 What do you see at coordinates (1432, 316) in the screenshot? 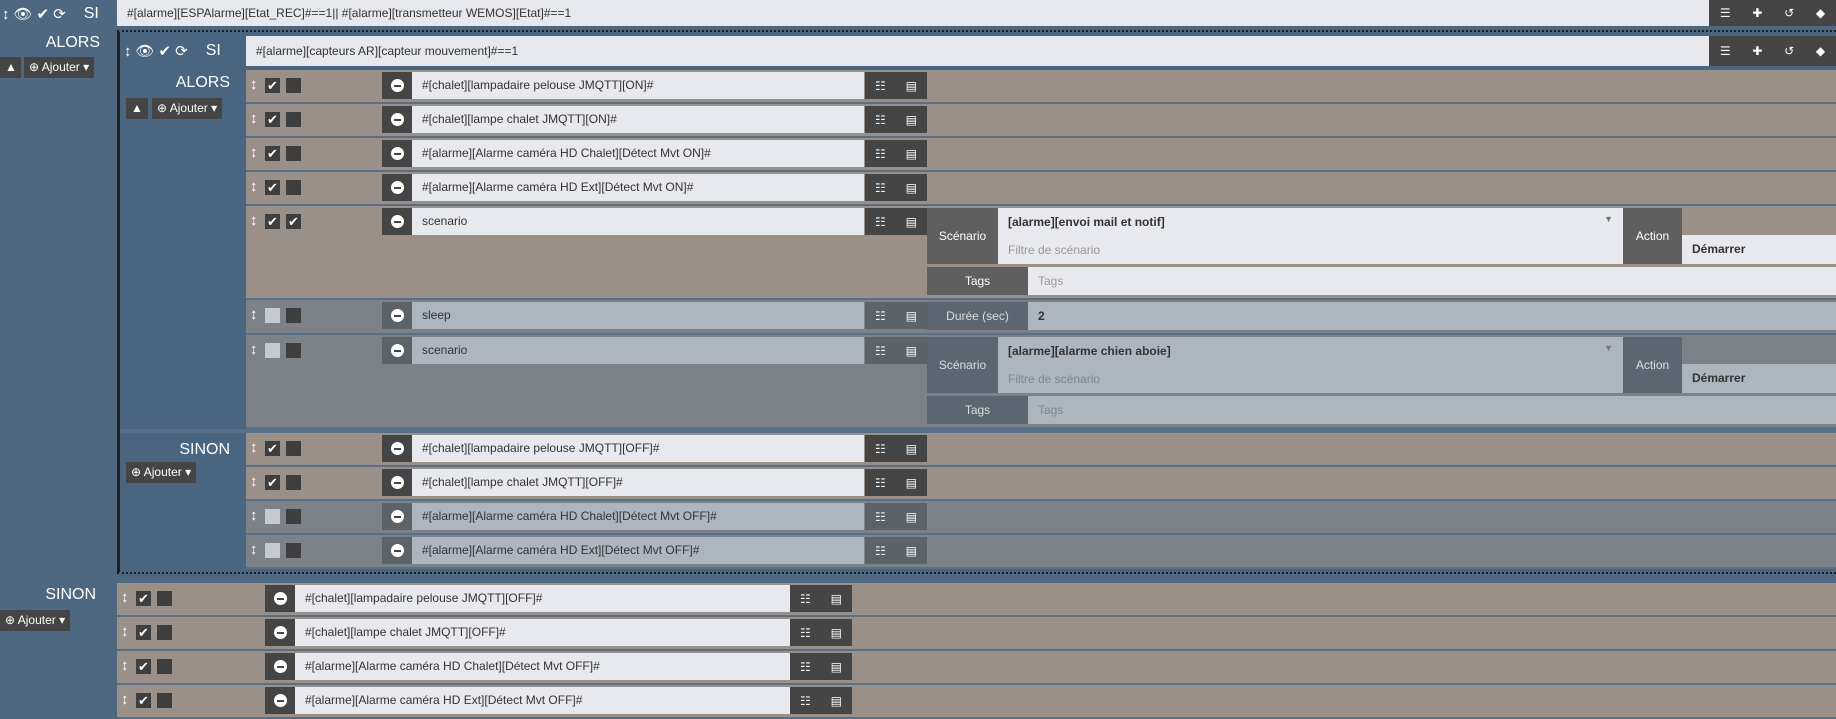
I see `duration-input: 2` at bounding box center [1432, 316].